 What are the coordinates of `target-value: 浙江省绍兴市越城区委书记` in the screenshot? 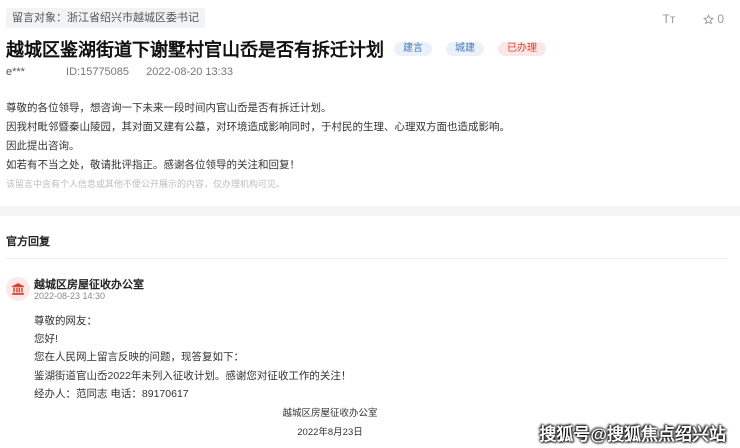 It's located at (133, 18).